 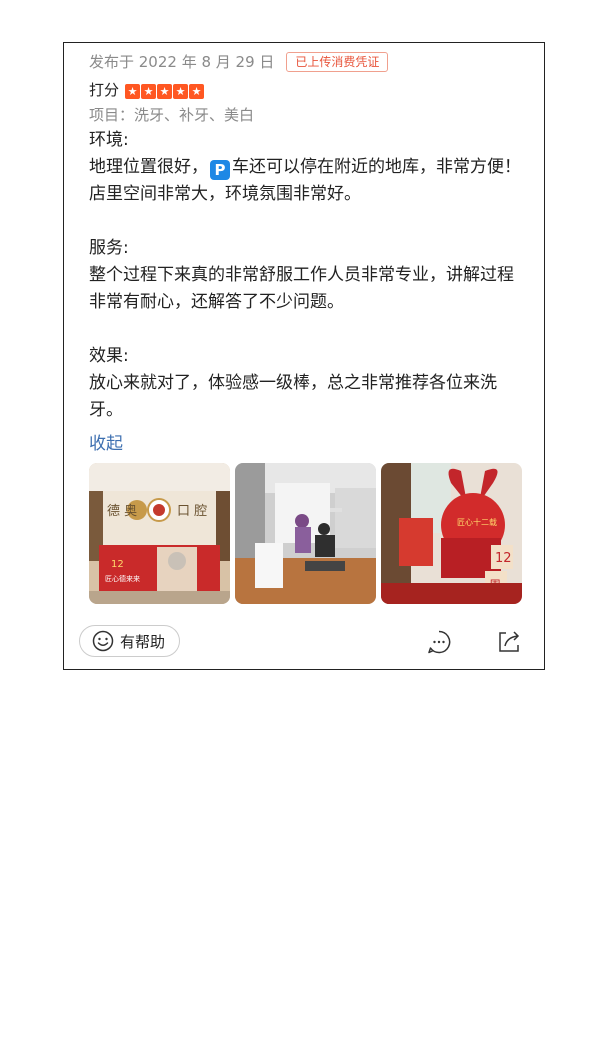 What do you see at coordinates (148, 167) in the screenshot?
I see `env-text-pre: 地理位置很好，` at bounding box center [148, 167].